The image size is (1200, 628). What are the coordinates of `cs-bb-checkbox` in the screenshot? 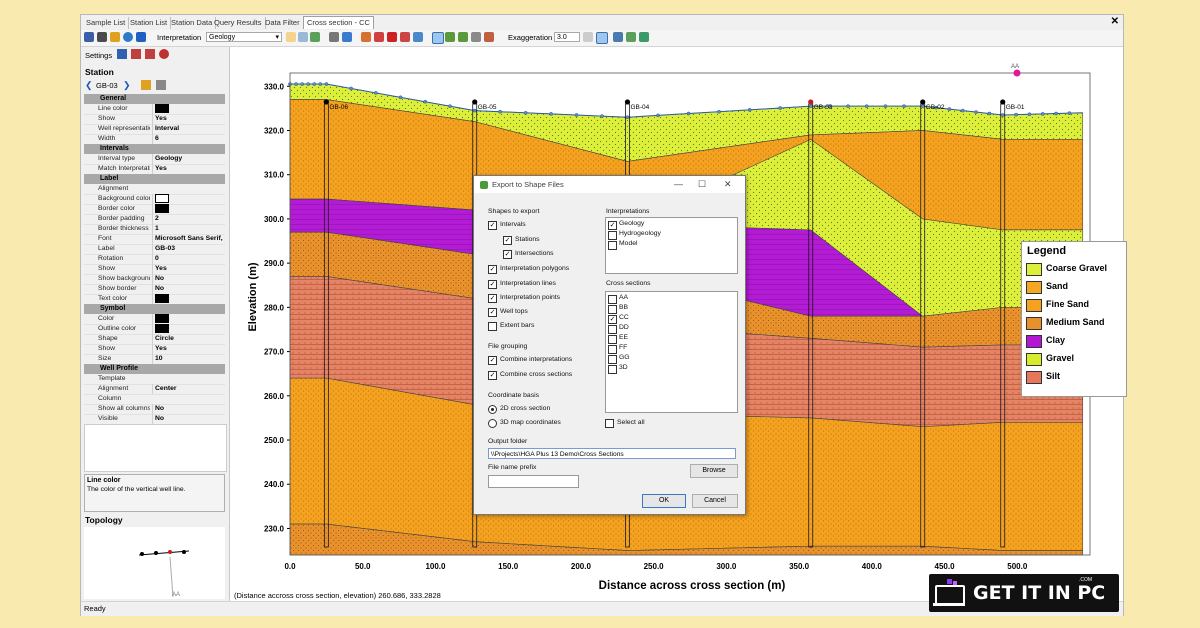 It's located at (612, 309).